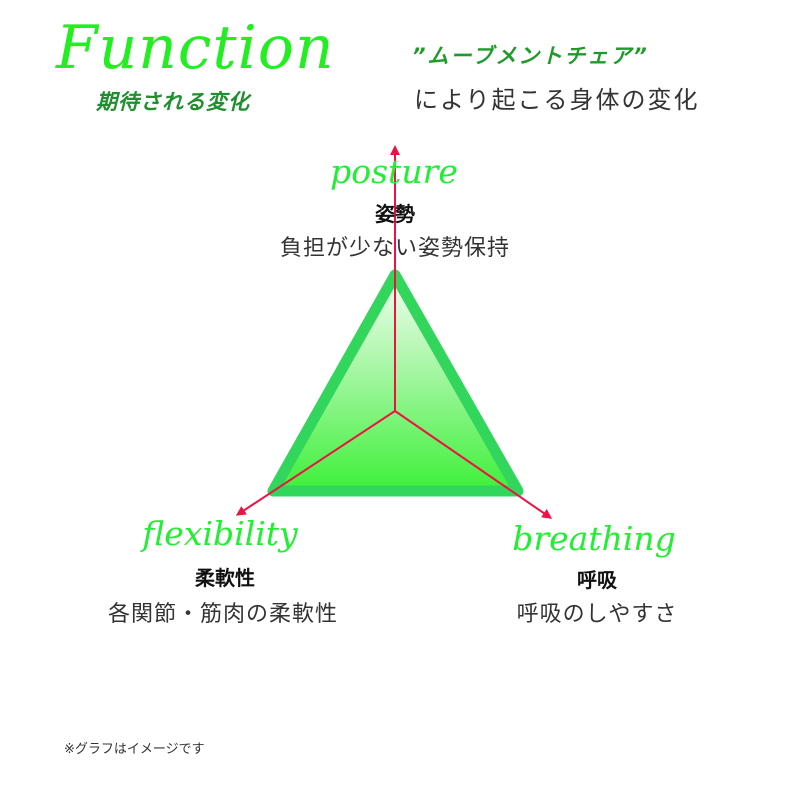 The image size is (800, 800). Describe the element at coordinates (597, 580) in the screenshot. I see `axis-label-jp-breathing: 呼吸` at that location.